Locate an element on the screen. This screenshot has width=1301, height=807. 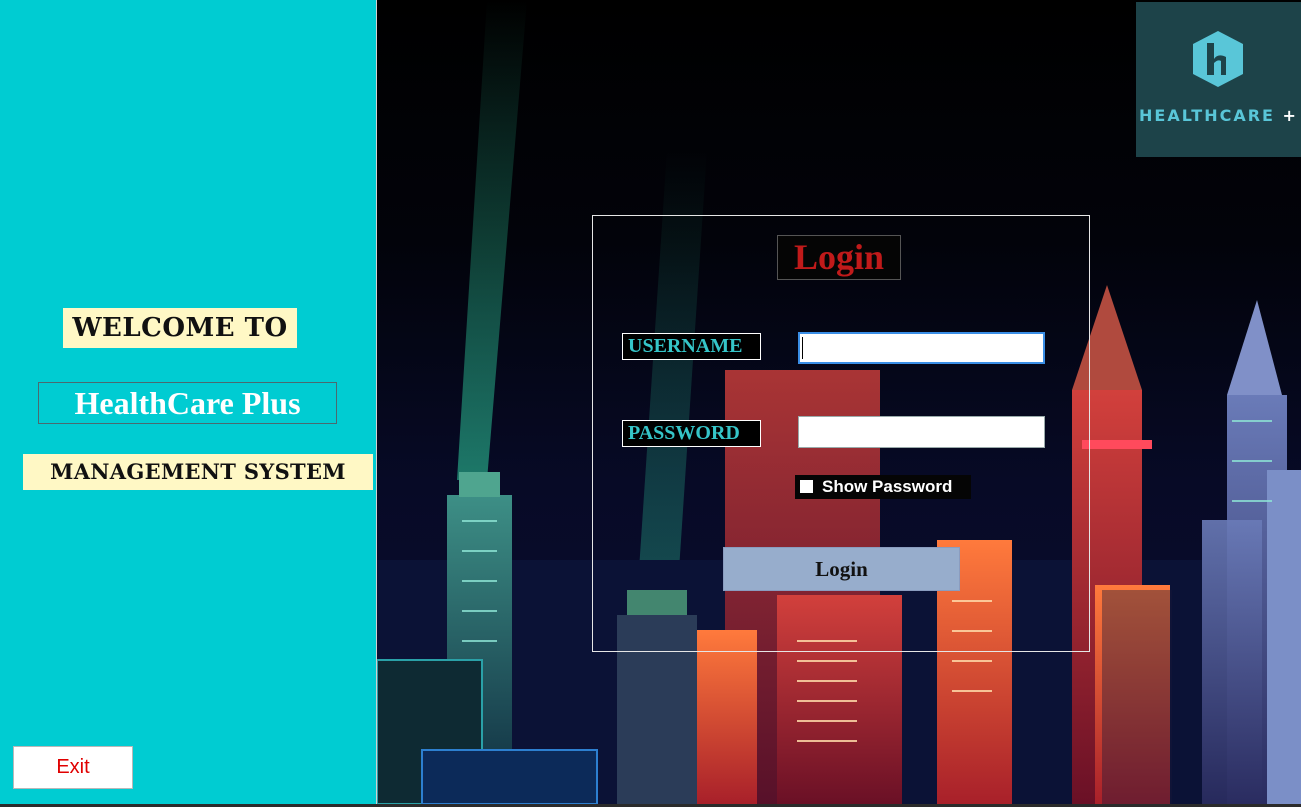
username-label: USERNAME is located at coordinates (691, 346).